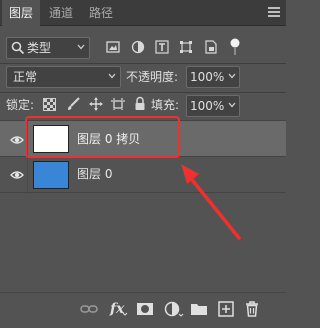  What do you see at coordinates (252, 309) in the screenshot?
I see `trash-icon` at bounding box center [252, 309].